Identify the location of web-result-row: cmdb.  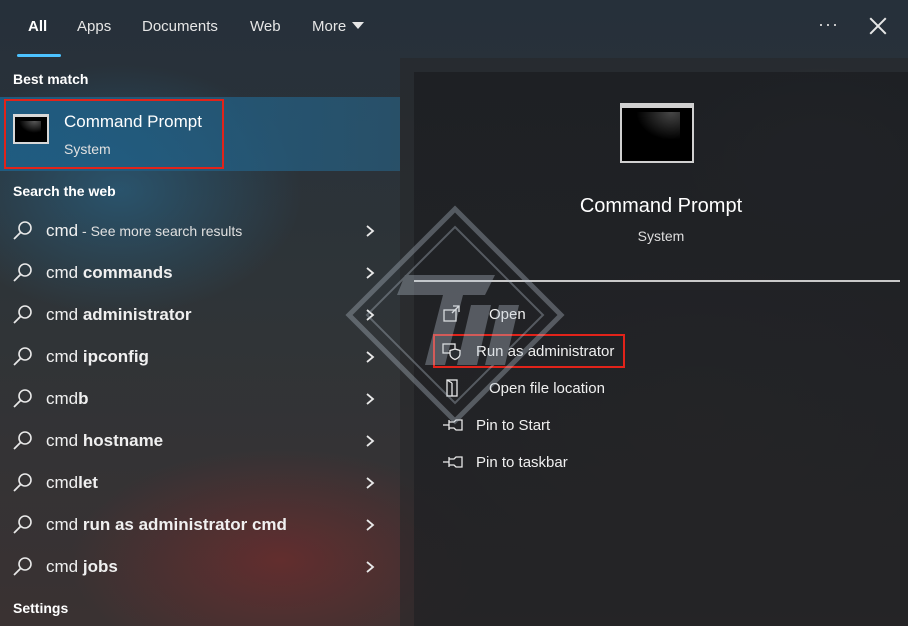
(200, 399).